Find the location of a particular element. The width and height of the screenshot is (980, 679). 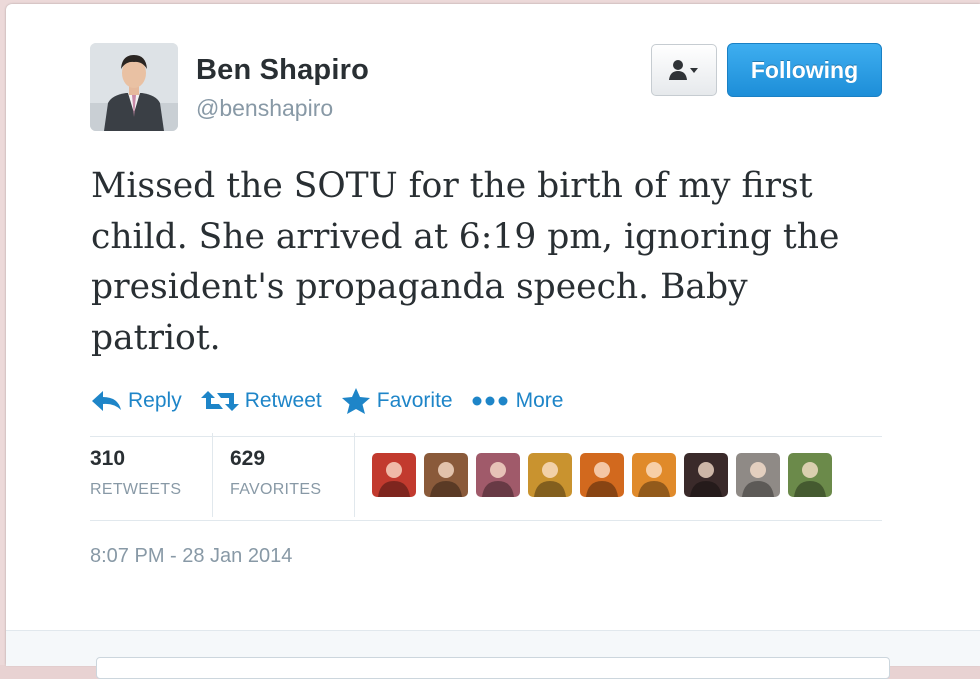

reply-label: Reply is located at coordinates (155, 400).